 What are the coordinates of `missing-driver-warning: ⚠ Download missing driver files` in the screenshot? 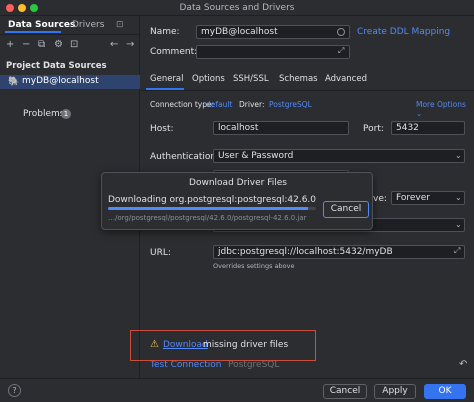 It's located at (223, 345).